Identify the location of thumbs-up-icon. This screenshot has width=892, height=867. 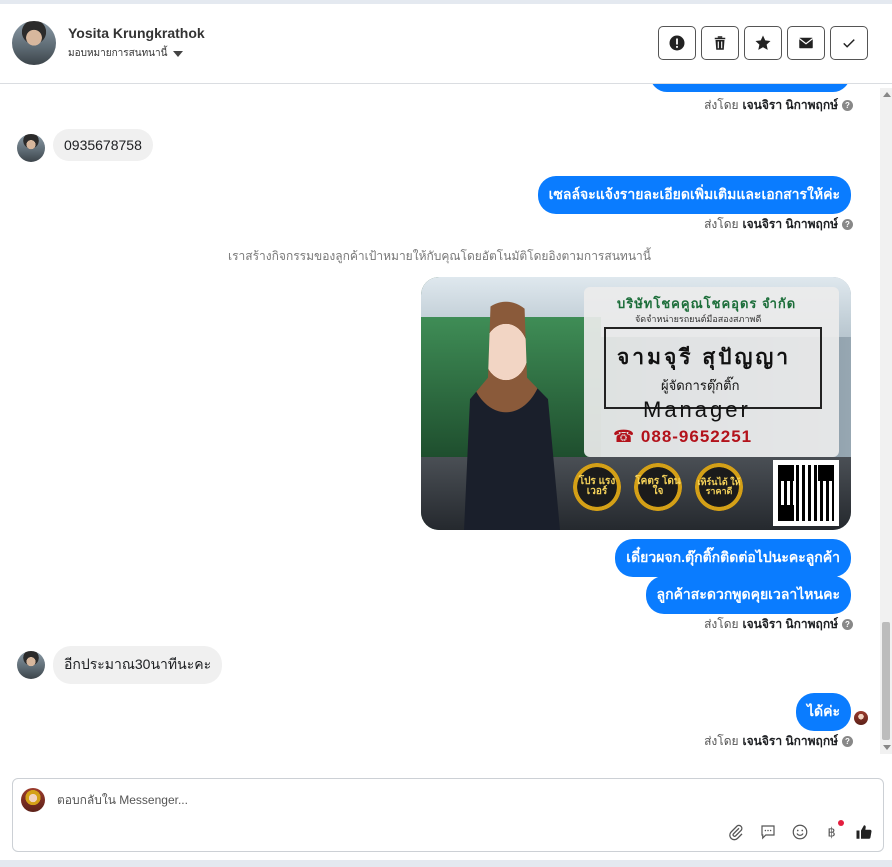
(864, 832).